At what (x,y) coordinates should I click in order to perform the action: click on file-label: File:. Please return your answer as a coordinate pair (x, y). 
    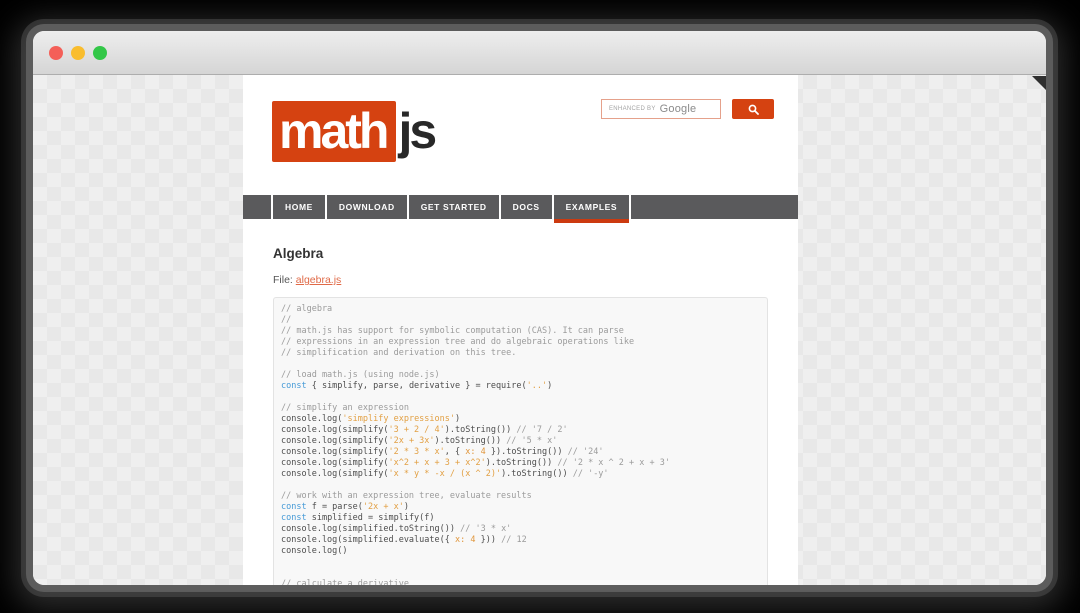
    Looking at the image, I should click on (283, 280).